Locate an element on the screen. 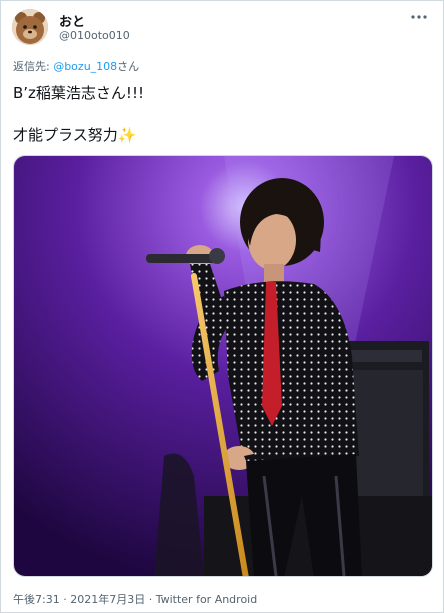 This screenshot has width=444, height=613. tweet-date: 2021年7月3日 is located at coordinates (107, 599).